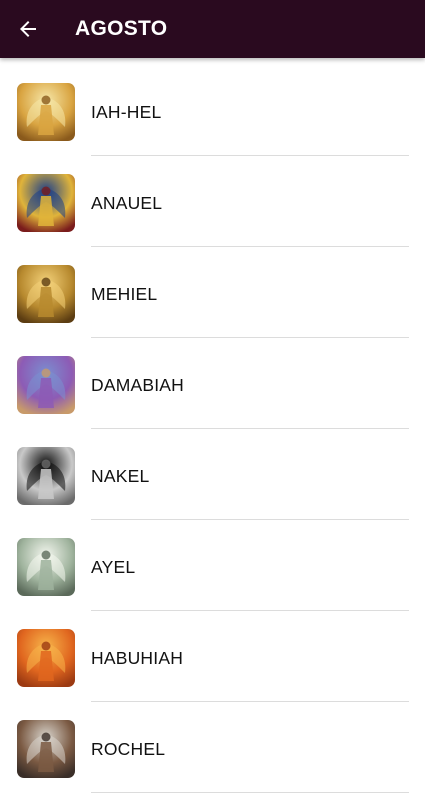 This screenshot has width=425, height=800. Describe the element at coordinates (138, 385) in the screenshot. I see `angel-name: DAMABIAH` at that location.